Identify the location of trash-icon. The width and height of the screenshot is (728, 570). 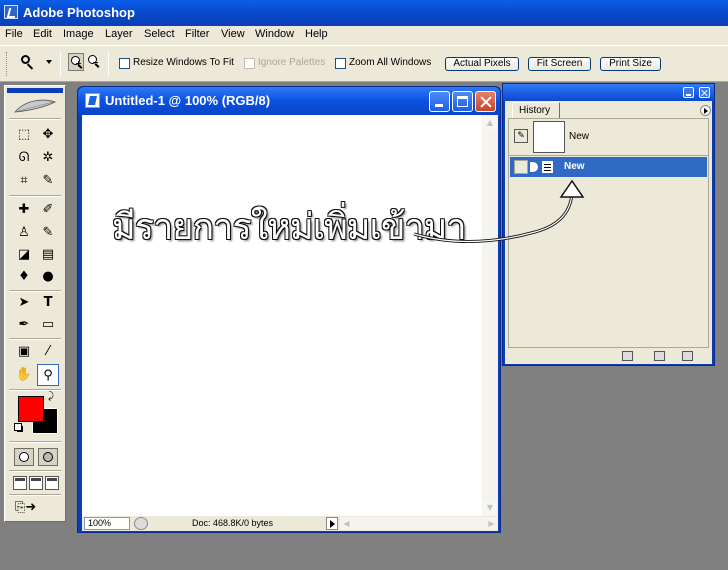
(687, 356).